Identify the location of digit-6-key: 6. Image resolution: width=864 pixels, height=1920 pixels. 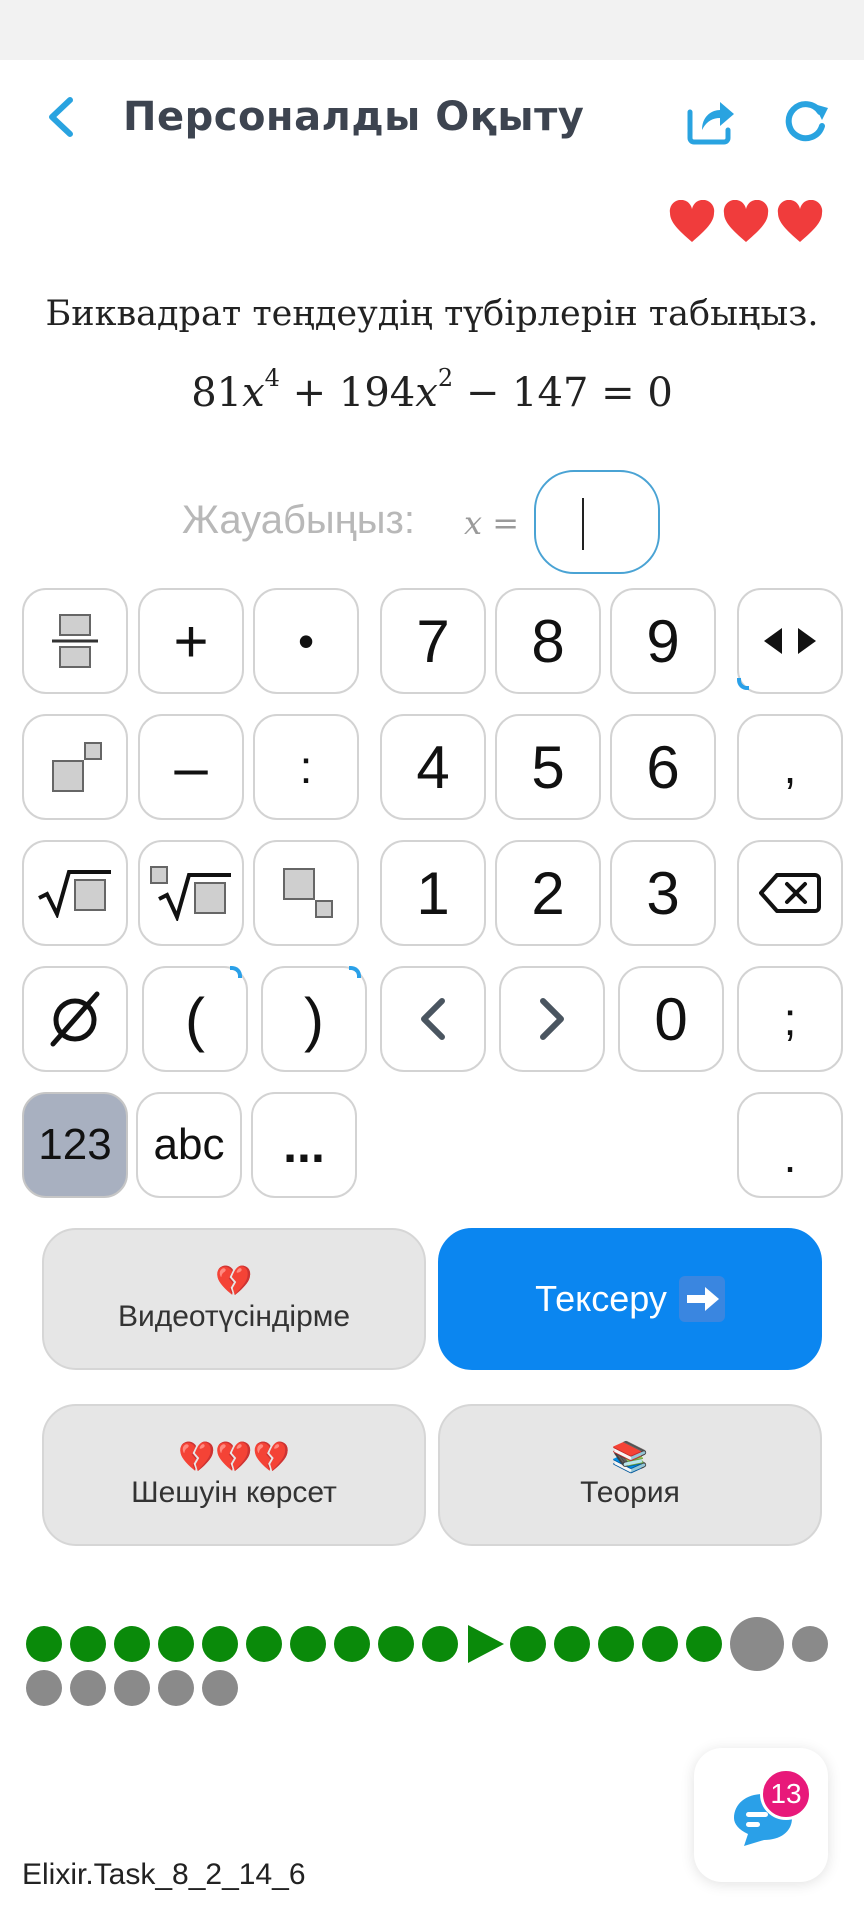
(663, 767).